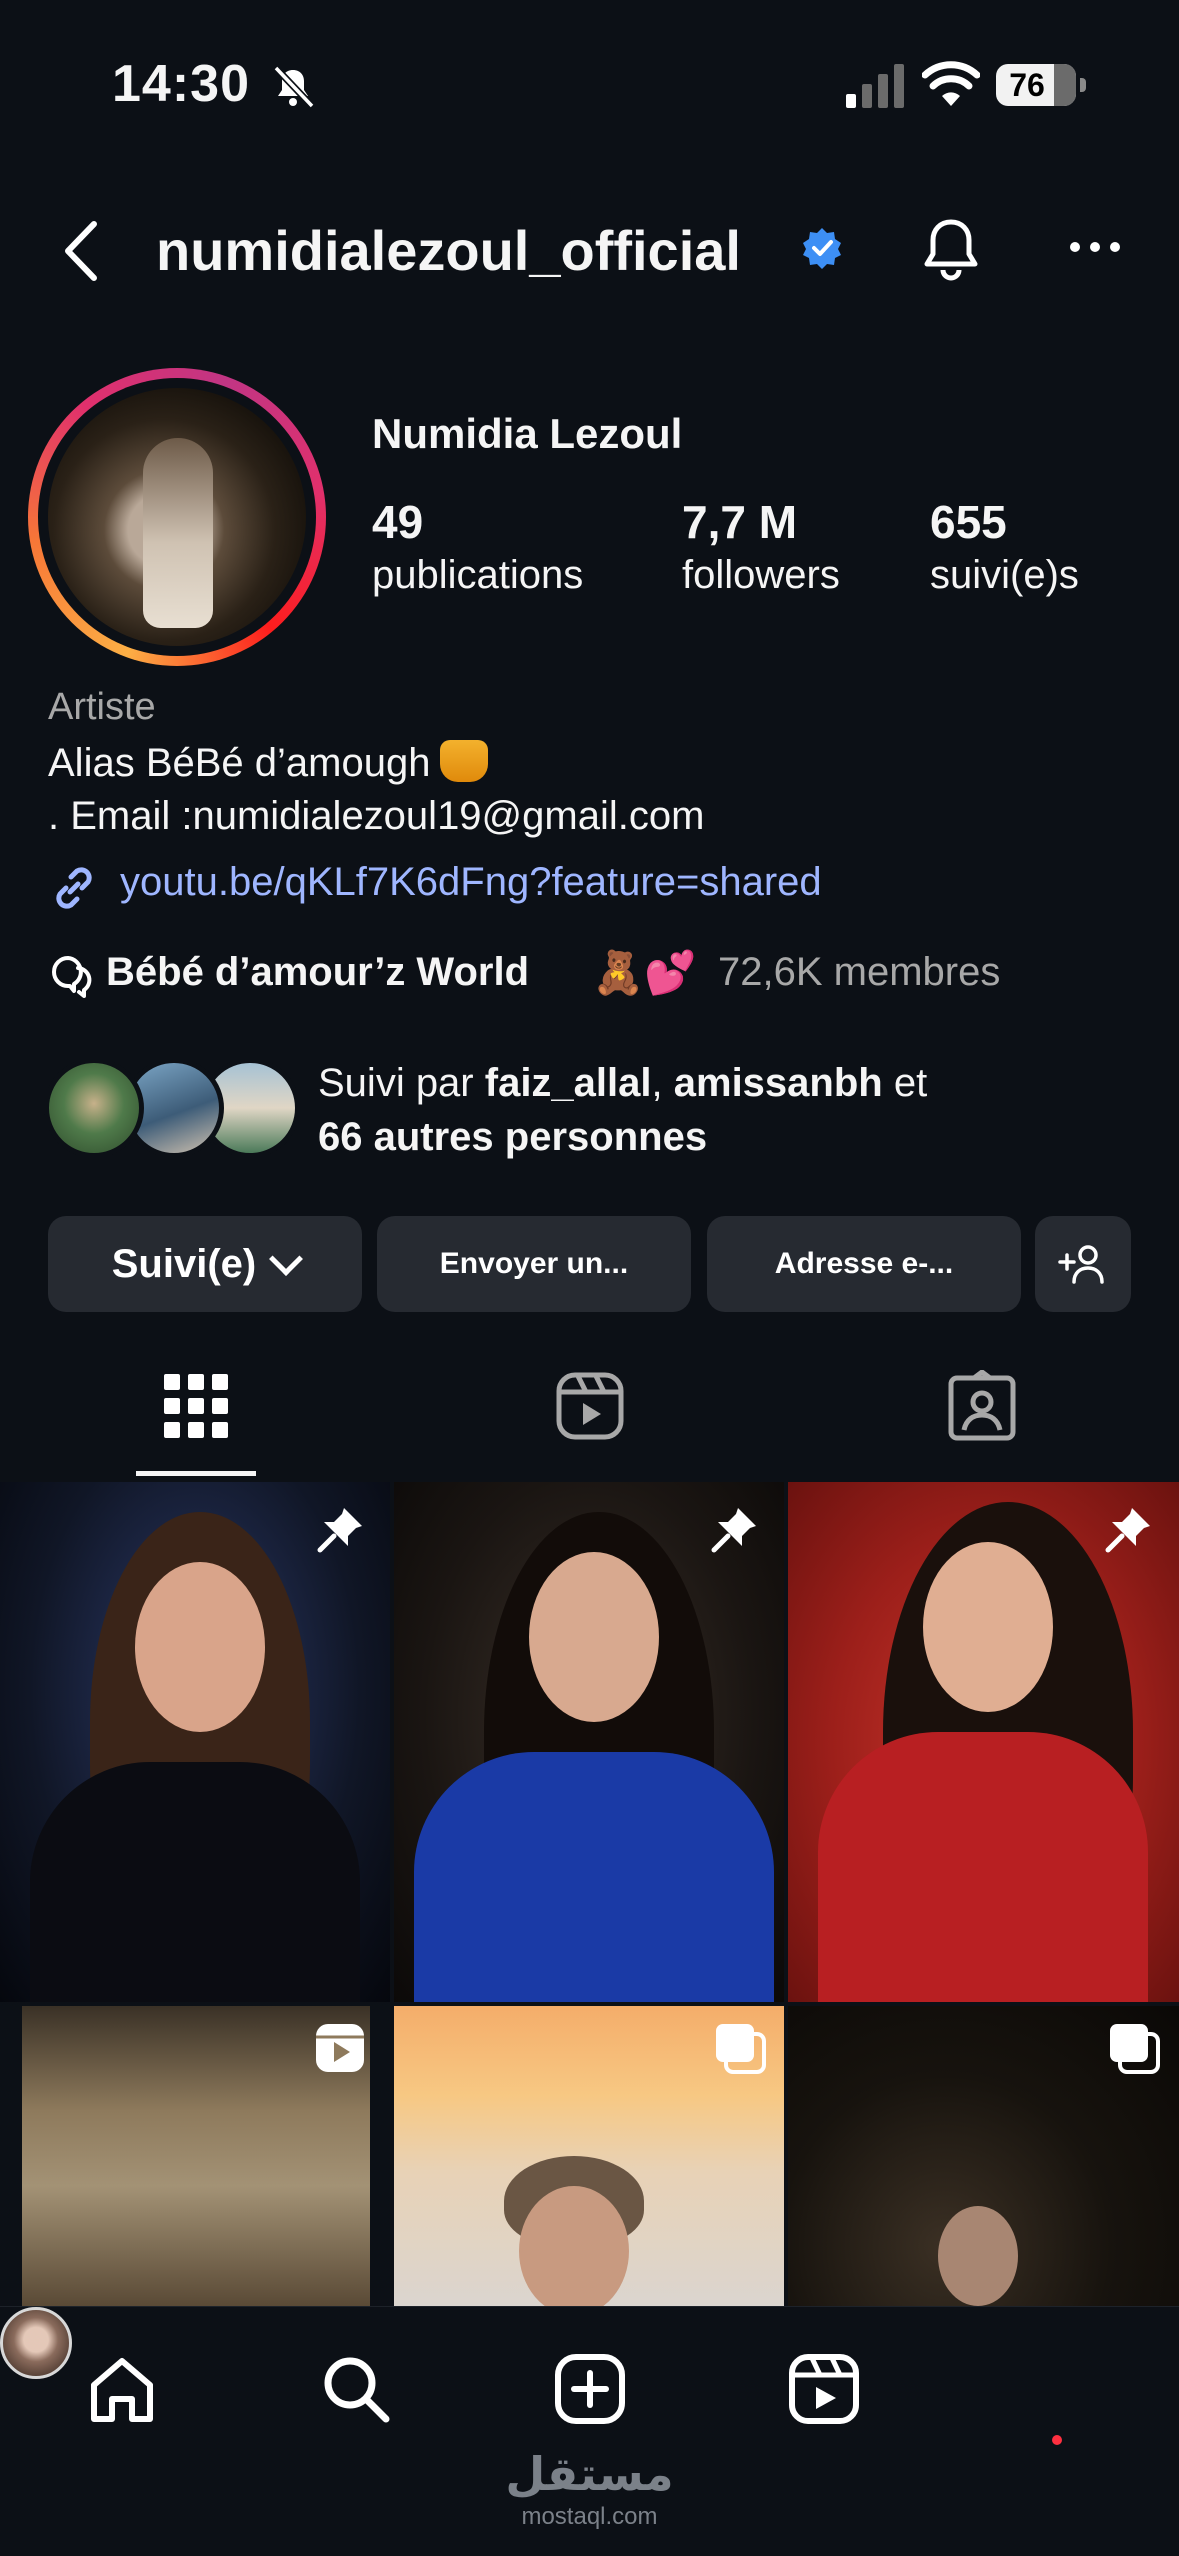  I want to click on channel-name: Bébé d’amour’z World, so click(318, 972).